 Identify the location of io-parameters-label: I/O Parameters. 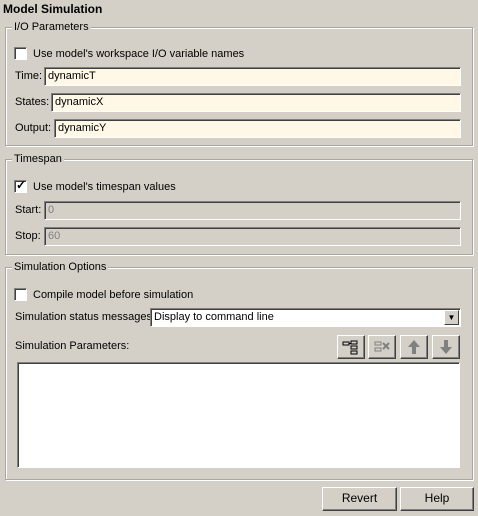
(51, 27).